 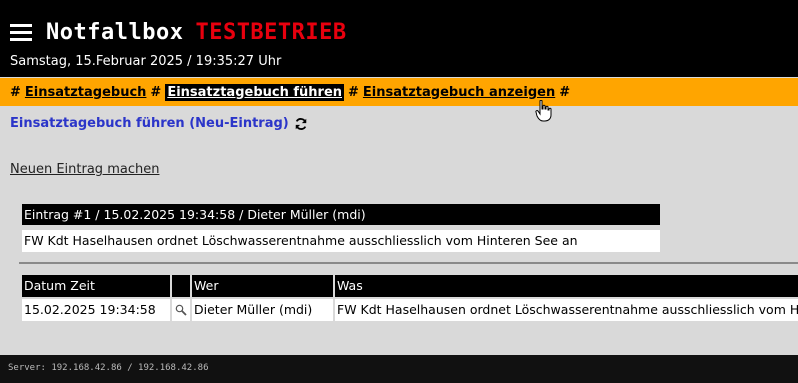 I want to click on column-header-was: Was, so click(x=566, y=286).